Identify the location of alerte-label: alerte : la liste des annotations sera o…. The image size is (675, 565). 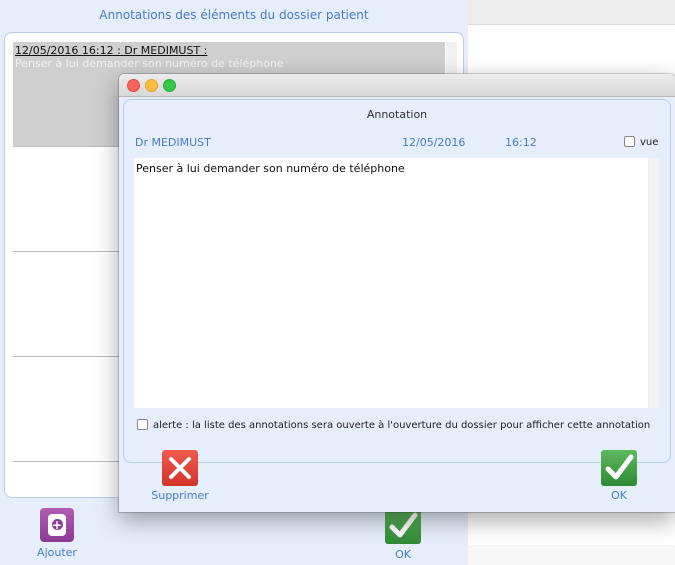
(402, 425).